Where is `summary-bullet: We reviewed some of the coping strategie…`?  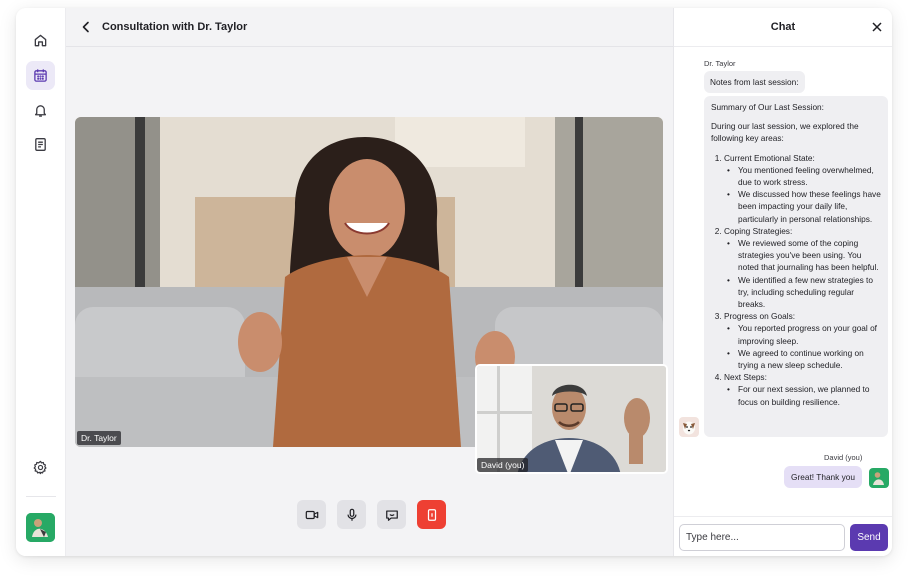
summary-bullet: We reviewed some of the coping strategie… is located at coordinates (804, 255).